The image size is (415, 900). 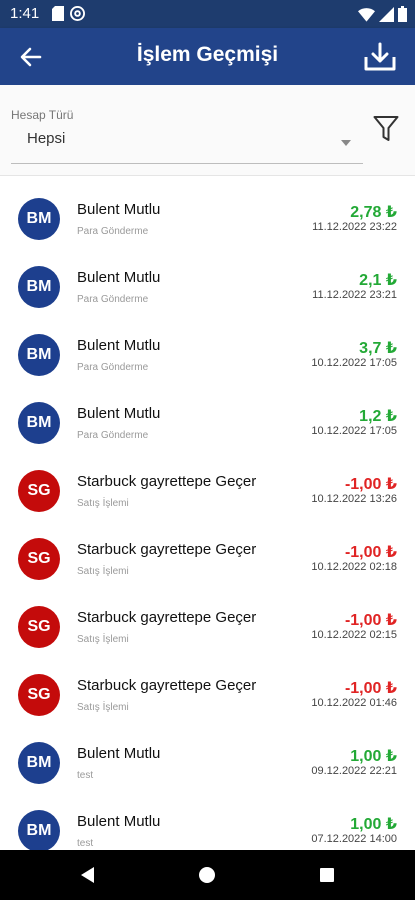 What do you see at coordinates (378, 348) in the screenshot?
I see `transaction-amount: 3,7 ₺` at bounding box center [378, 348].